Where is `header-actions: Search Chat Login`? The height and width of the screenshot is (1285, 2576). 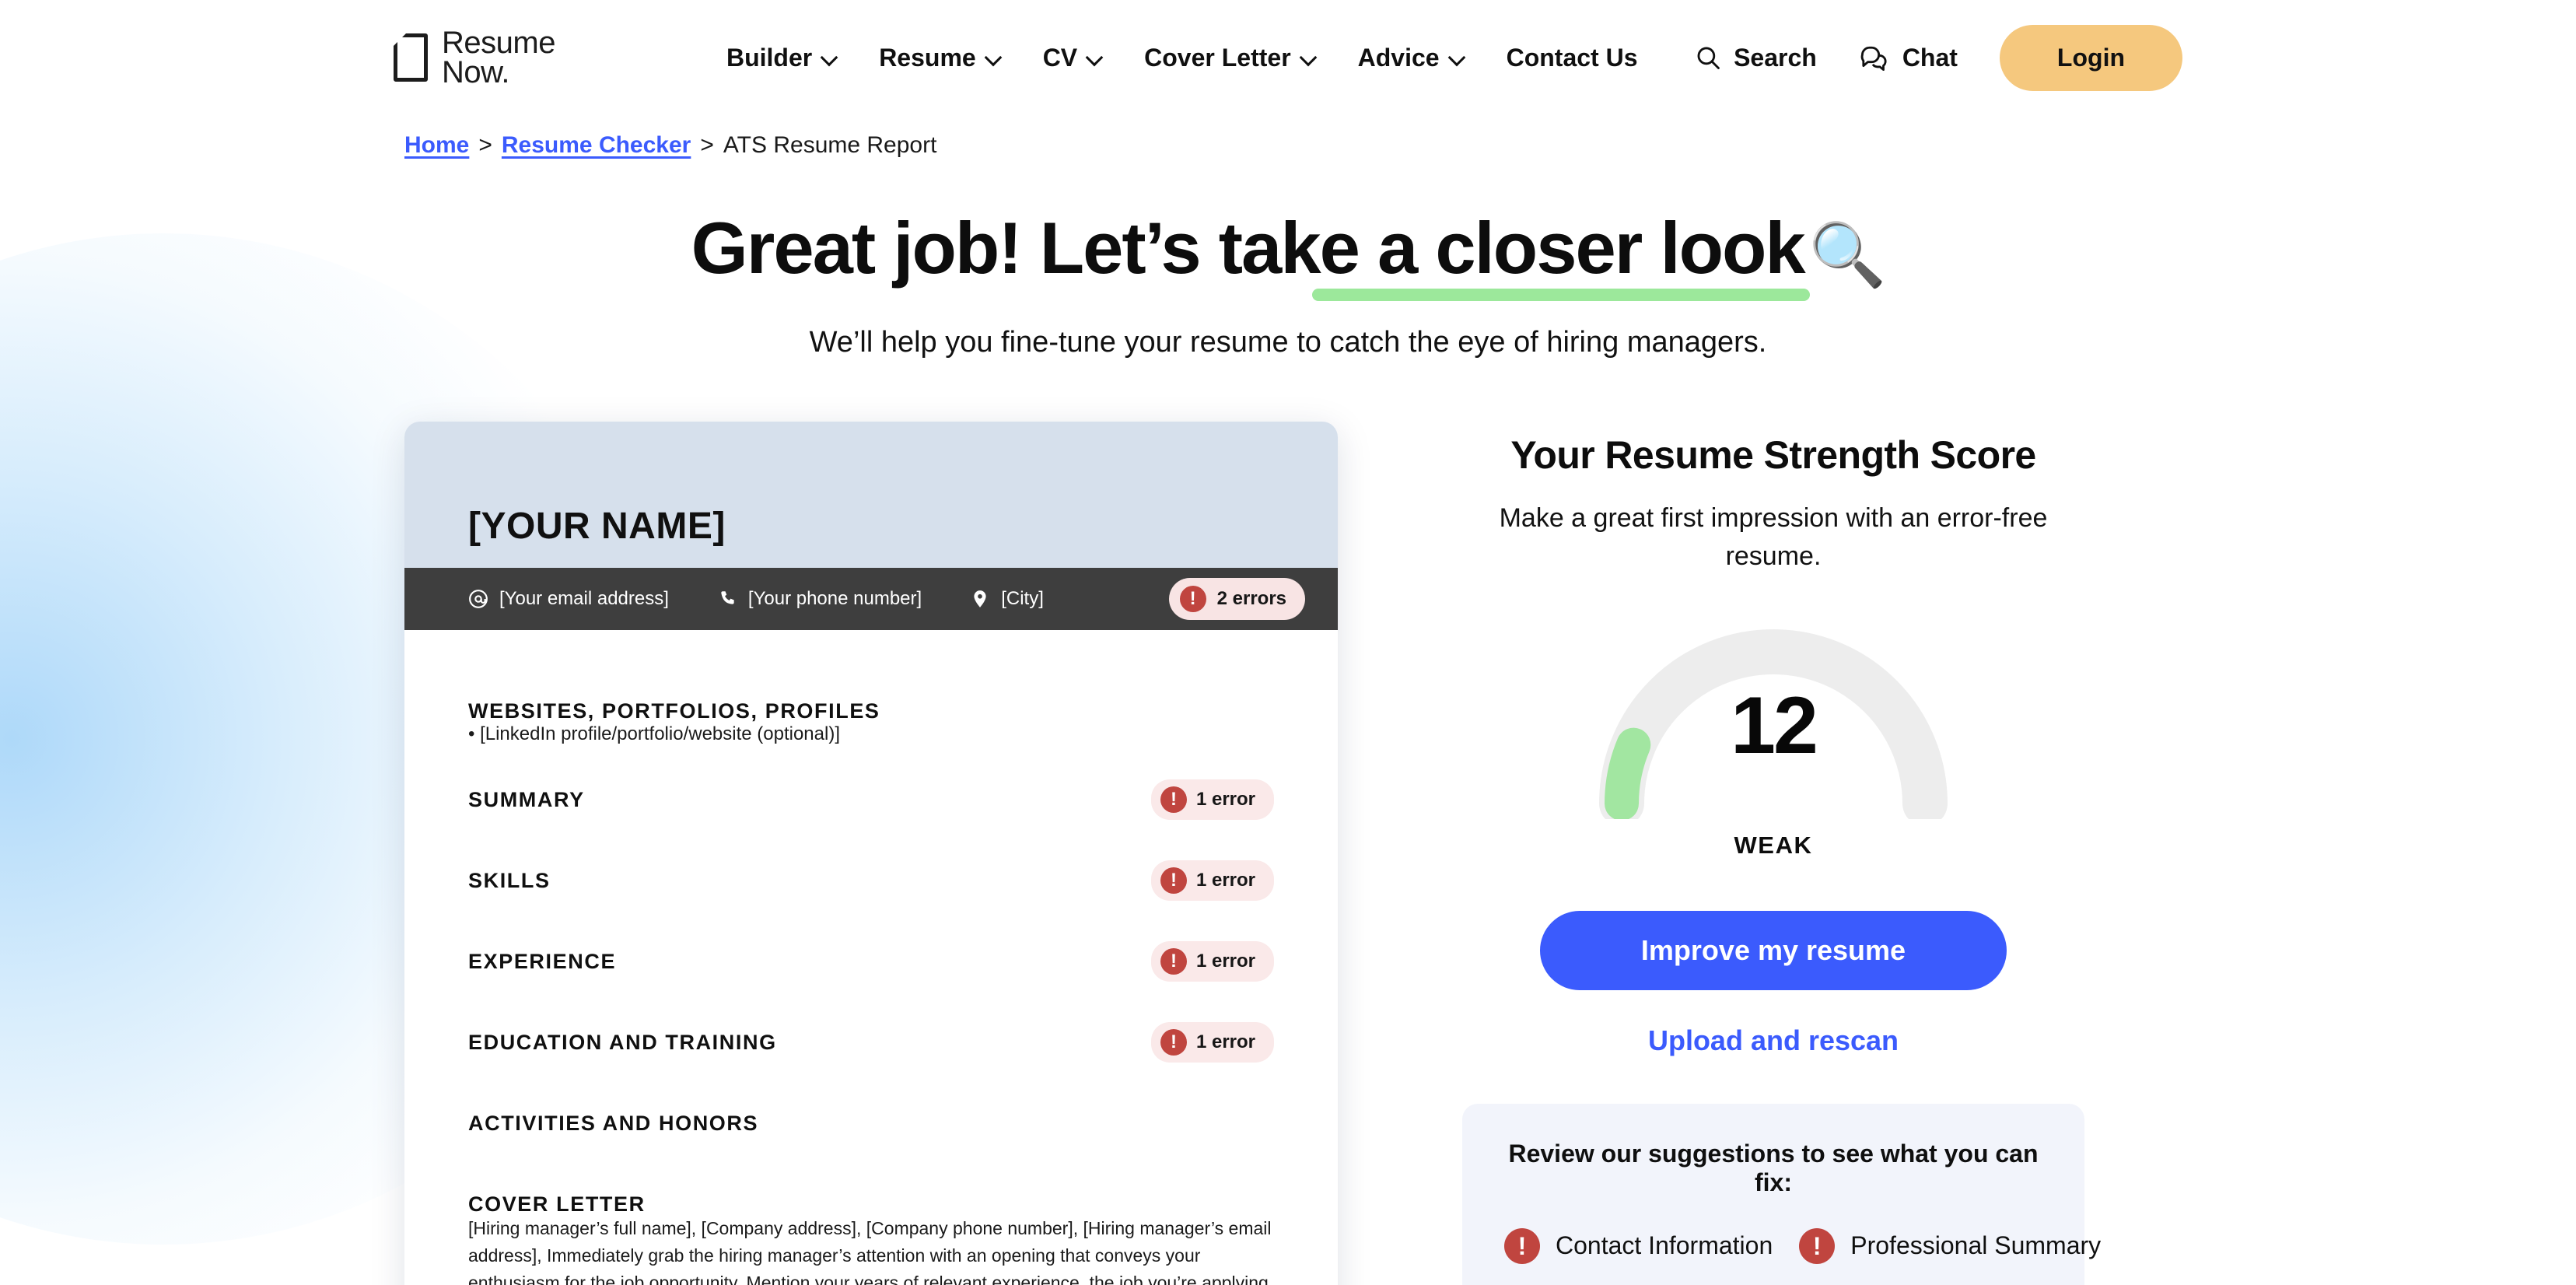 header-actions: Search Chat Login is located at coordinates (1939, 57).